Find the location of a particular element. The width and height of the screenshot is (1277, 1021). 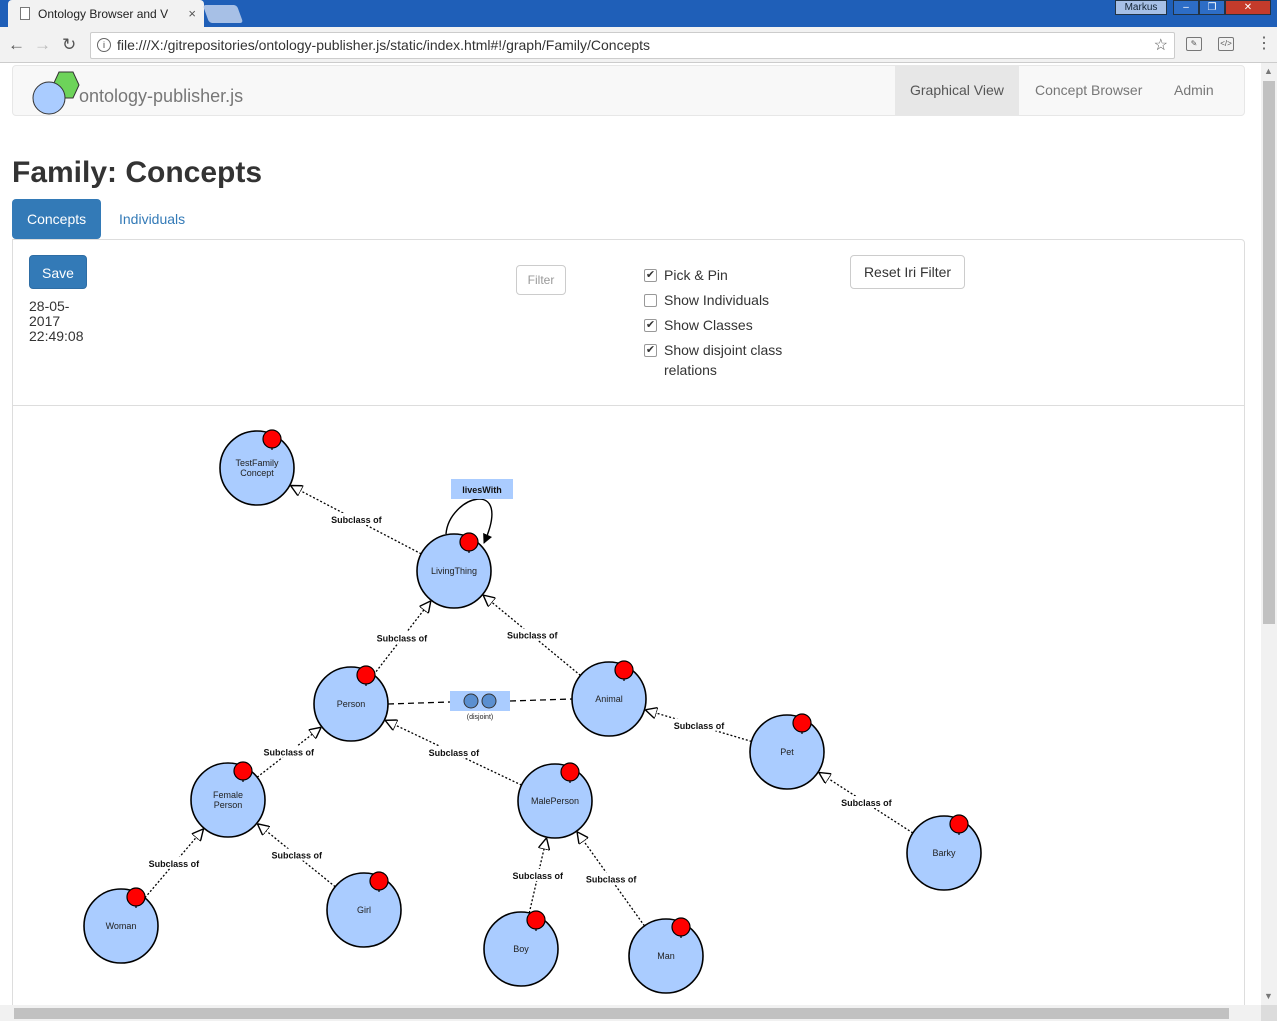

node-animal: Animal is located at coordinates (609, 698).